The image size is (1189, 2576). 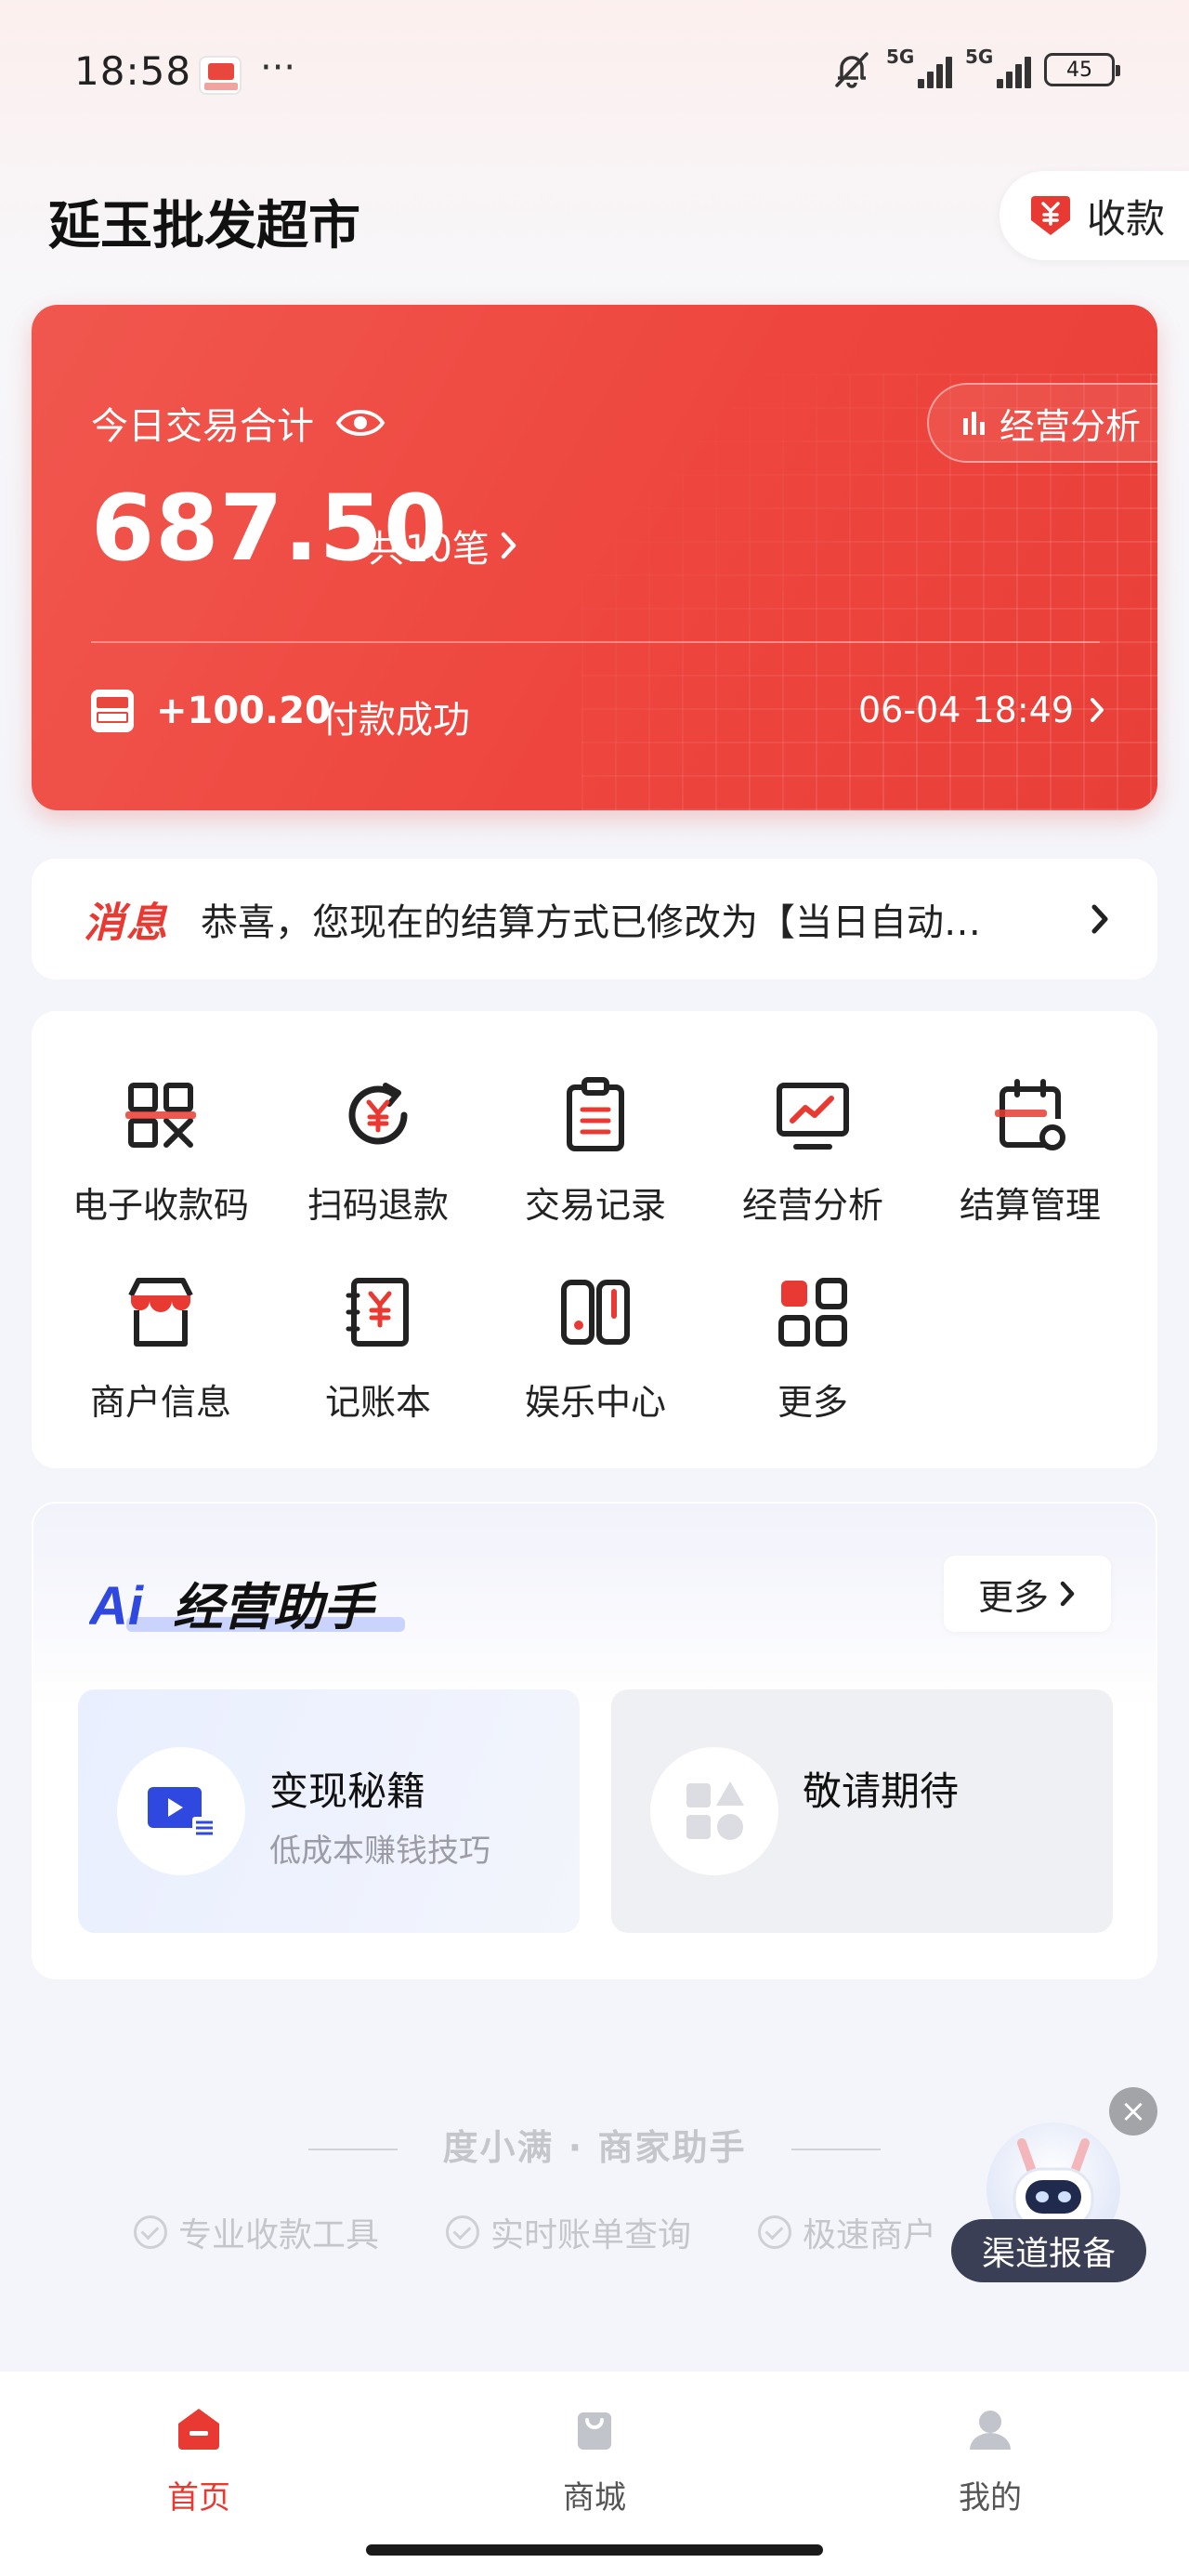 I want to click on analysis-label: 经营分析, so click(x=1071, y=426).